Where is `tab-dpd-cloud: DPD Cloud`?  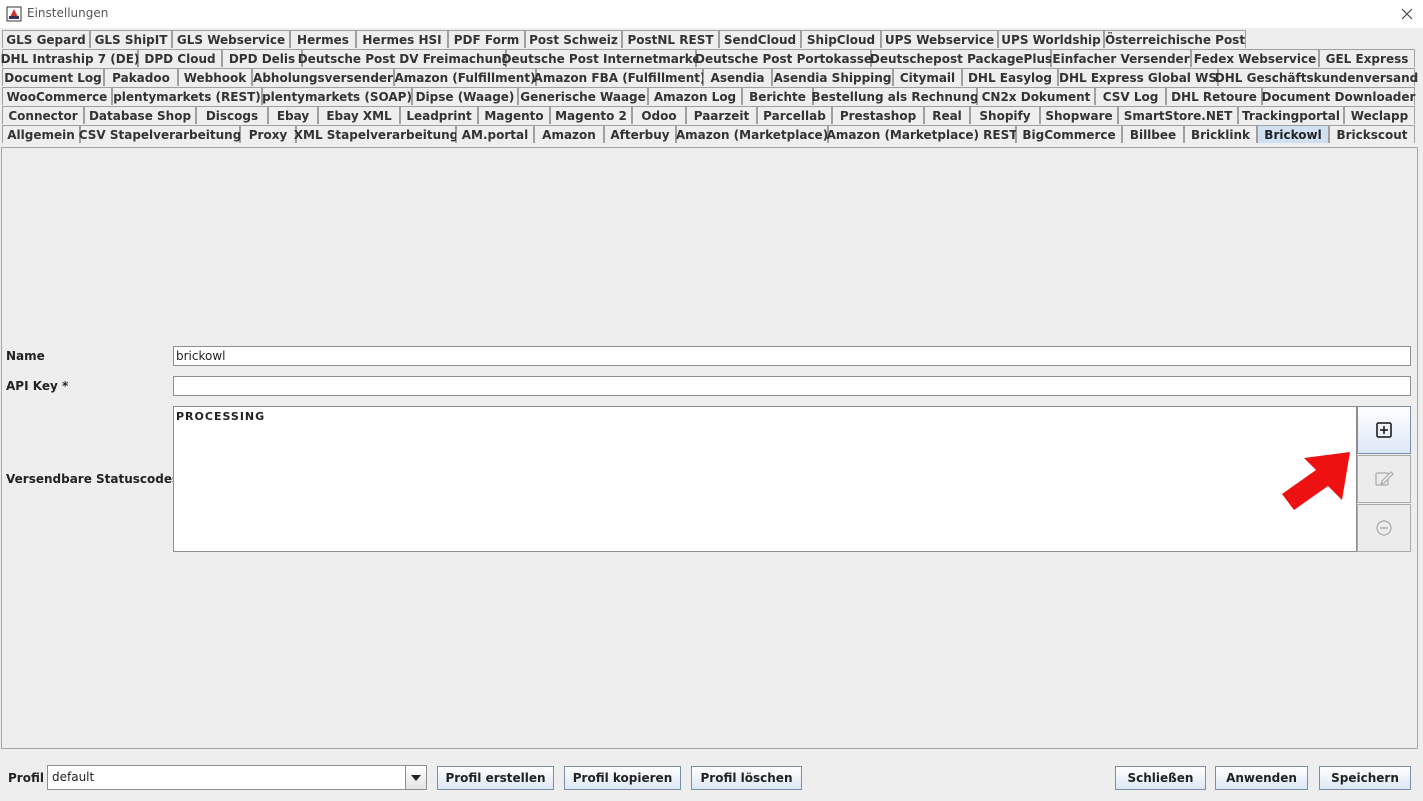 tab-dpd-cloud: DPD Cloud is located at coordinates (180, 58).